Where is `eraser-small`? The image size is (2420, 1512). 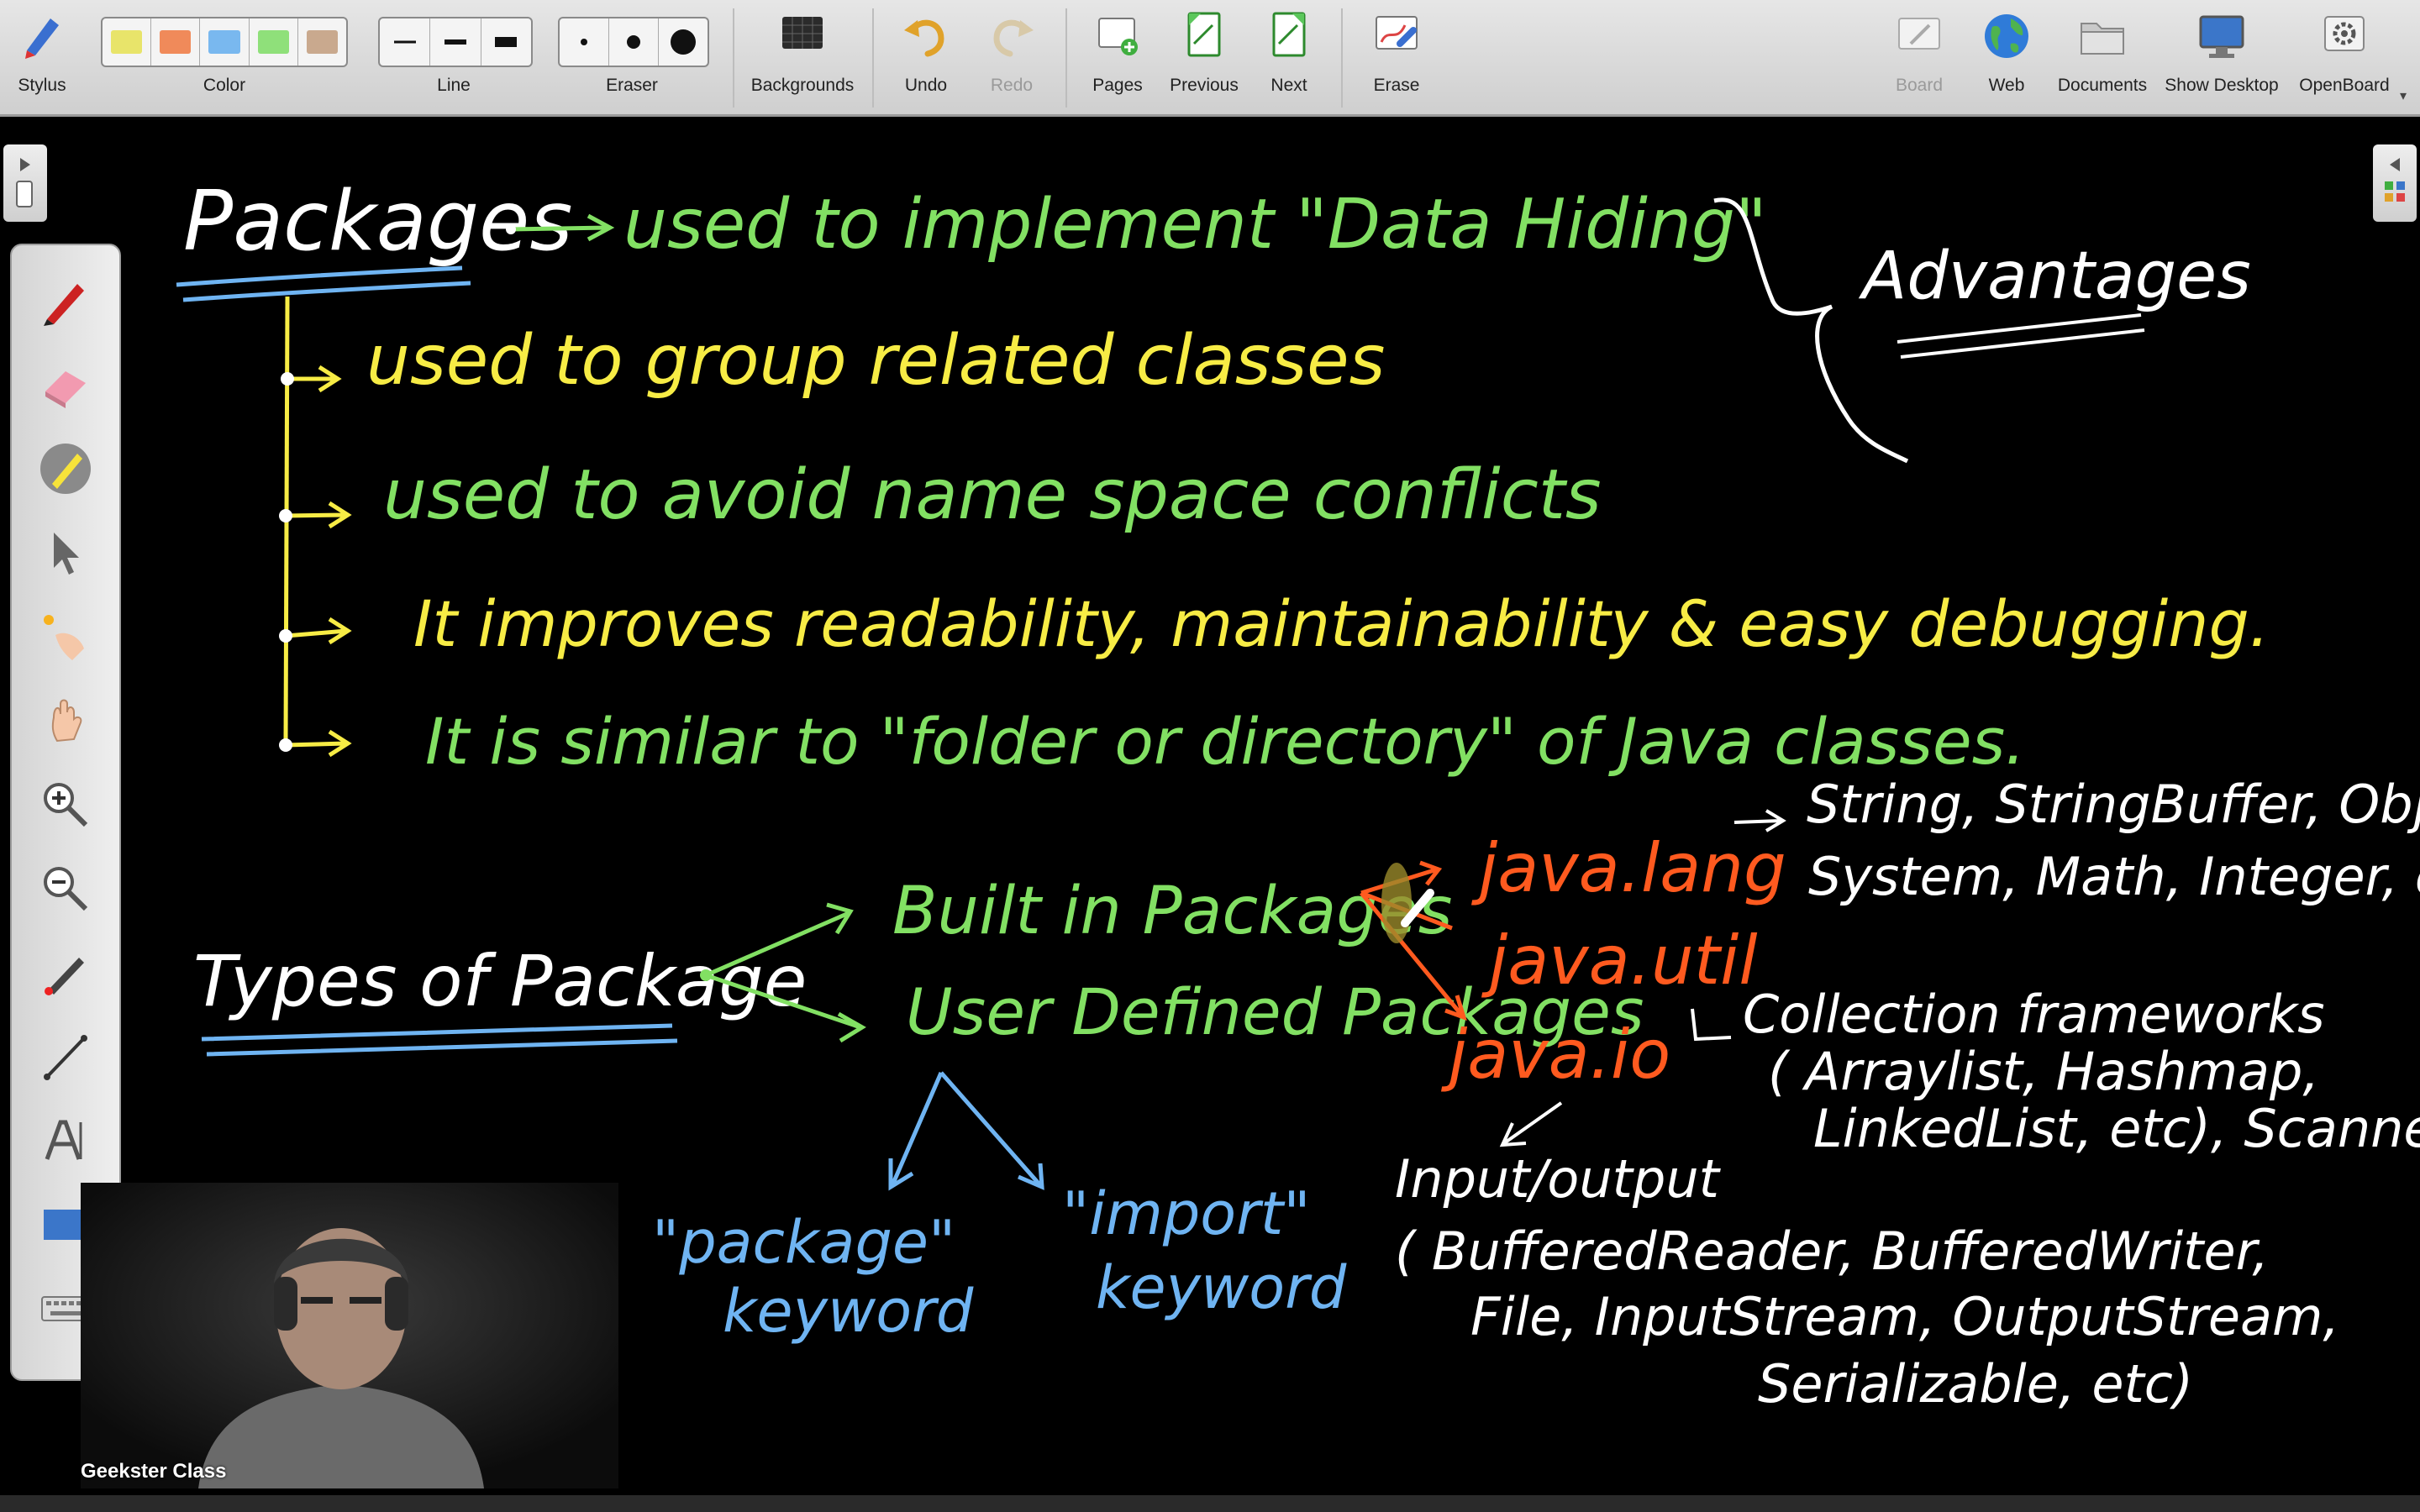
eraser-small is located at coordinates (584, 42).